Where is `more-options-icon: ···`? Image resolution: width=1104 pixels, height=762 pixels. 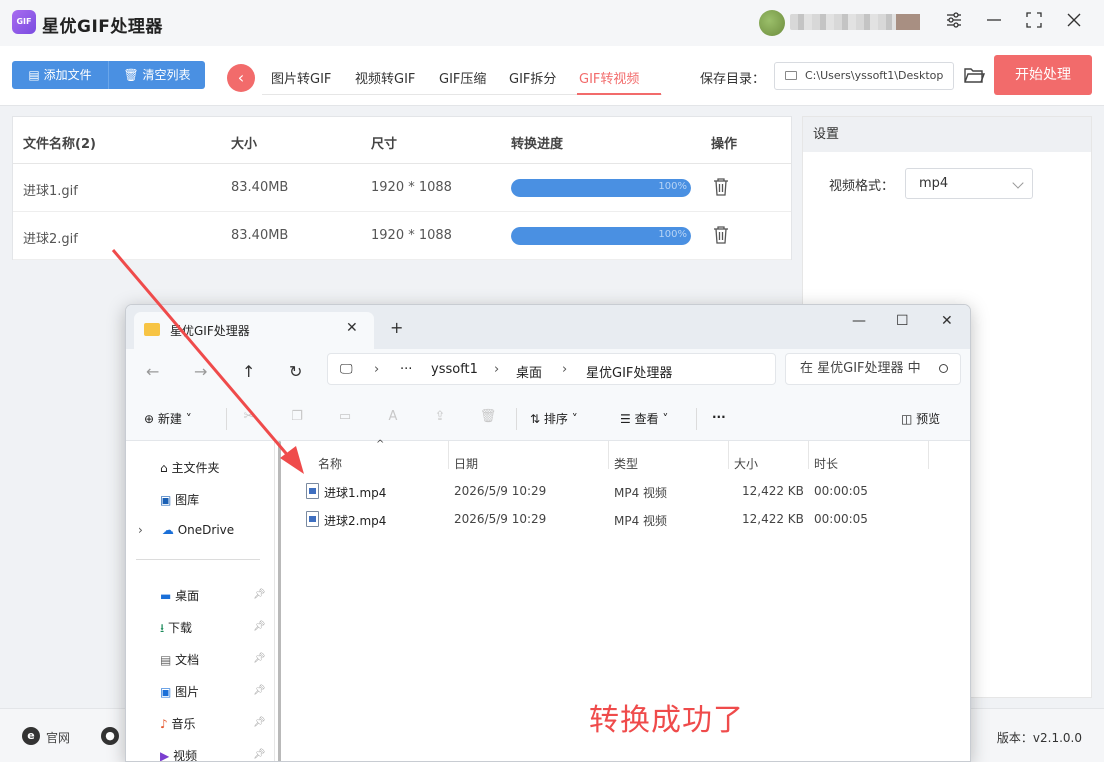
more-options-icon: ··· is located at coordinates (719, 417).